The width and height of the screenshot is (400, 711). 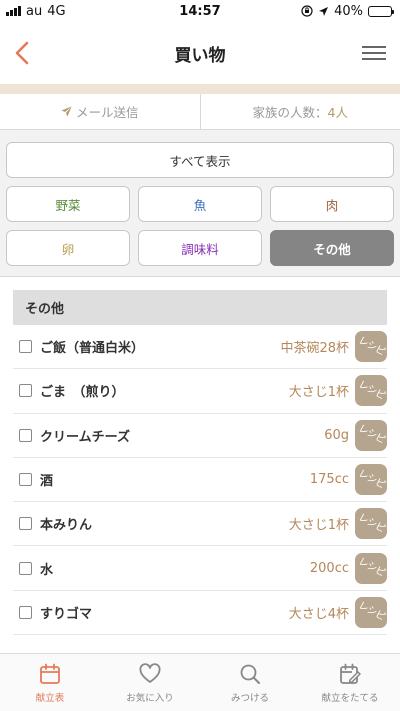 I want to click on family-size-cell: 家族の人数： 4人, so click(x=299, y=111).